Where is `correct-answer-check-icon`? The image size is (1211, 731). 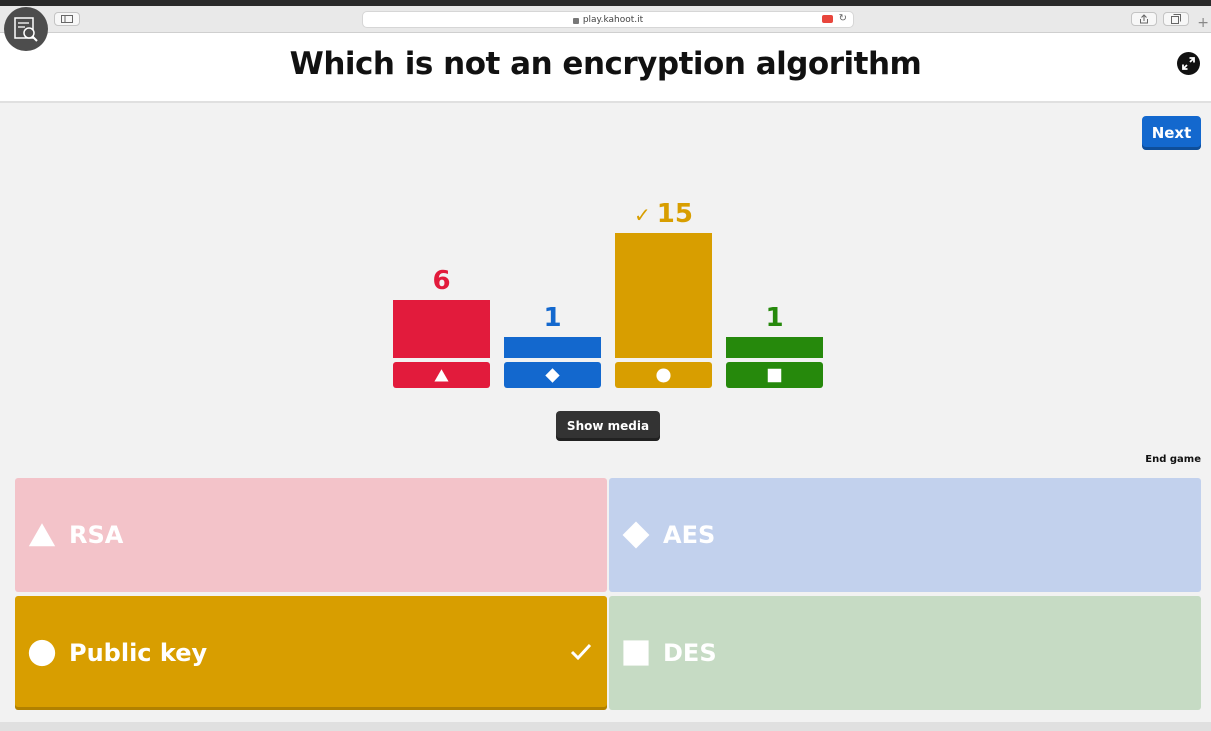
correct-answer-check-icon is located at coordinates (581, 652).